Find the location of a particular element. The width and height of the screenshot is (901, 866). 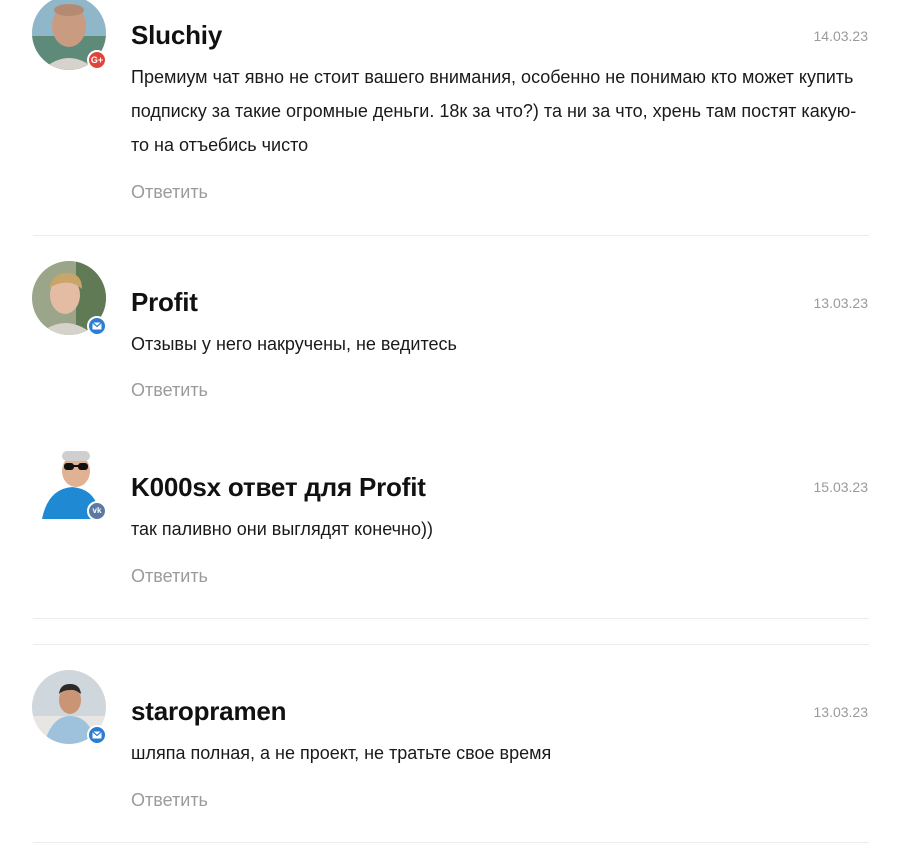

comment-text: так паливно они выглядят конечно)) is located at coordinates (282, 529).